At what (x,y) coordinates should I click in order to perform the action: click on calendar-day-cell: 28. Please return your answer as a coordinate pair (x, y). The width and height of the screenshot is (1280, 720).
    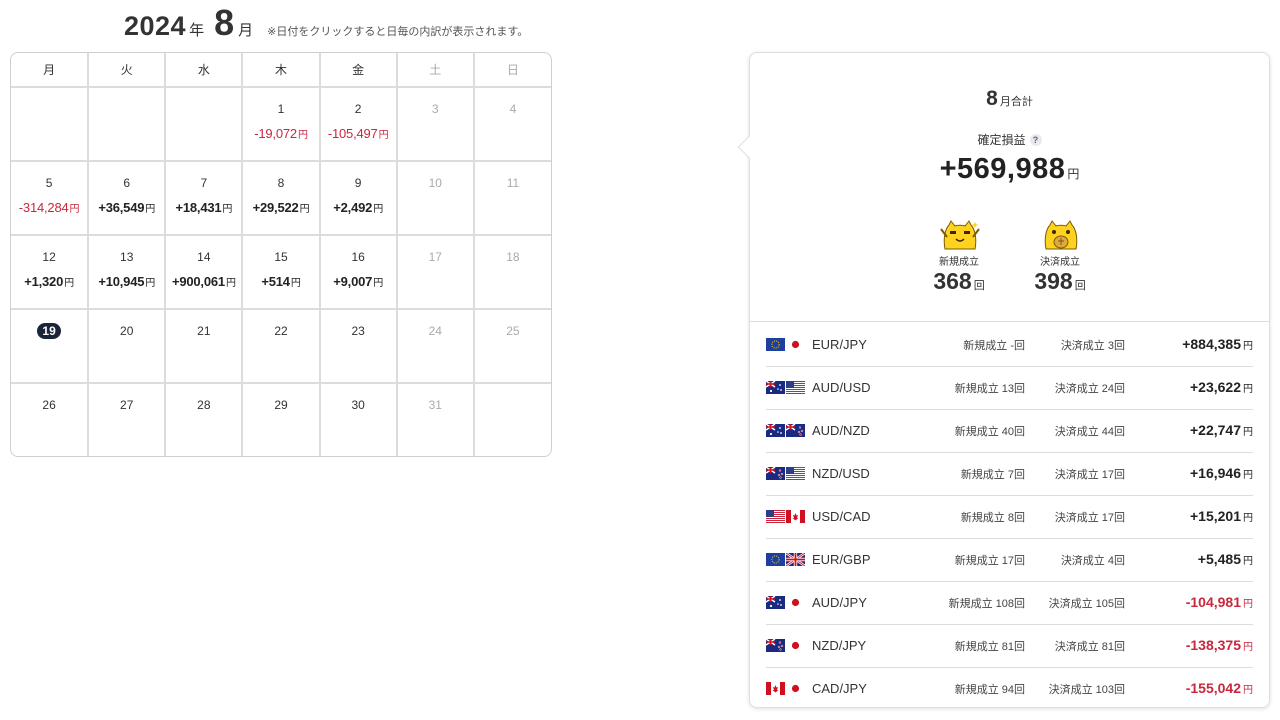
    Looking at the image, I should click on (204, 419).